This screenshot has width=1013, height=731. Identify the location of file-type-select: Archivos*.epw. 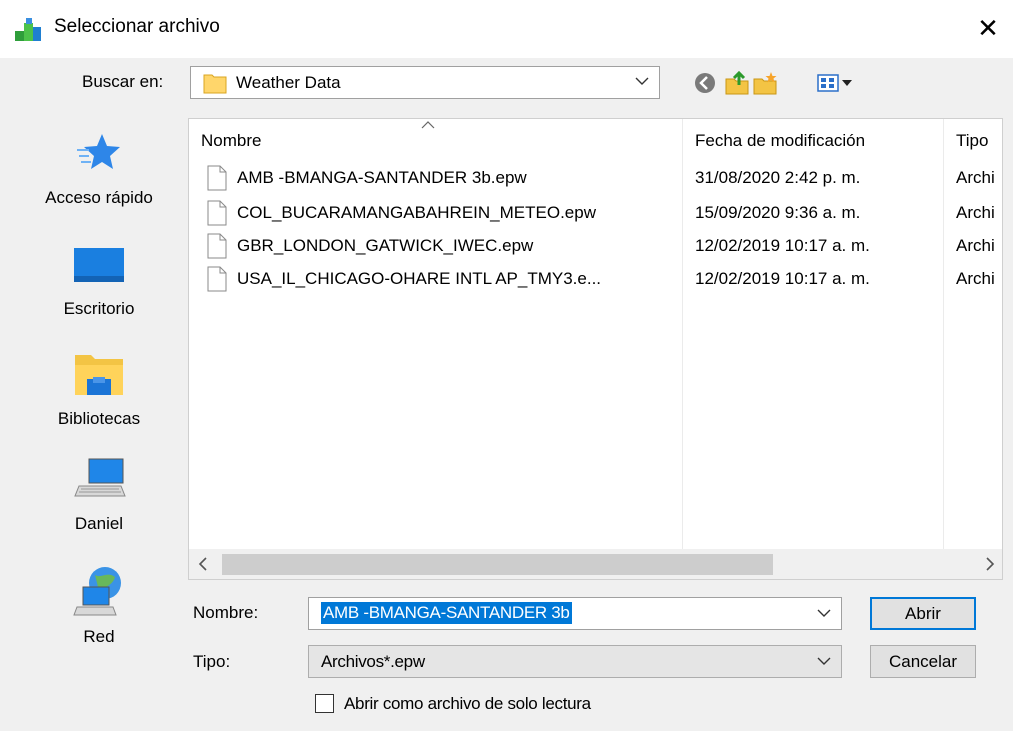
(575, 661).